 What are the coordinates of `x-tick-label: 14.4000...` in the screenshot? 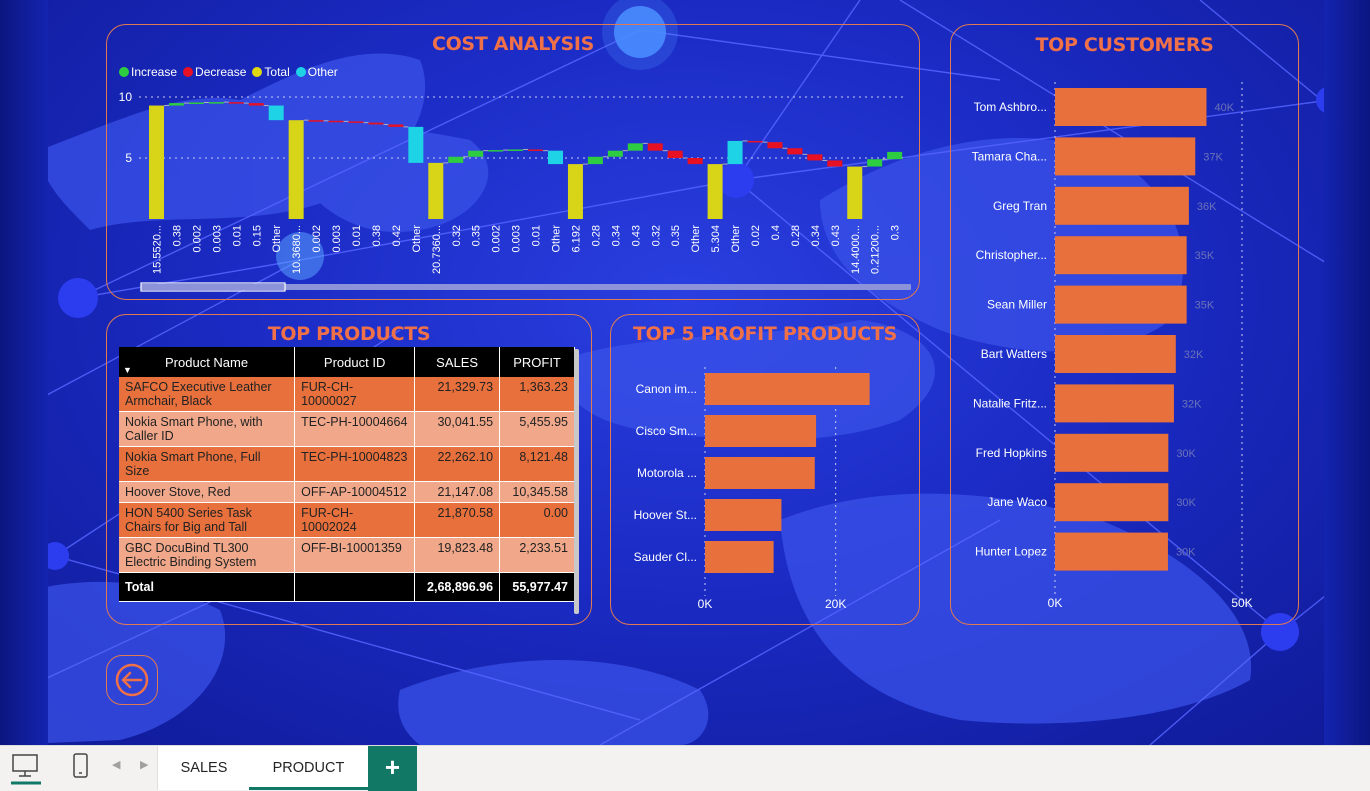 It's located at (856, 249).